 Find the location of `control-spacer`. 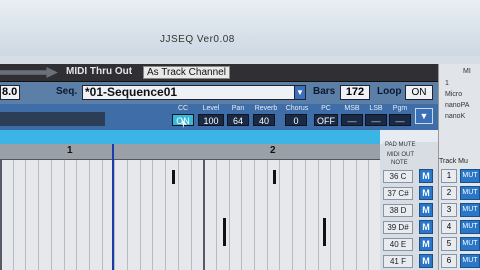

control-spacer is located at coordinates (52, 119).